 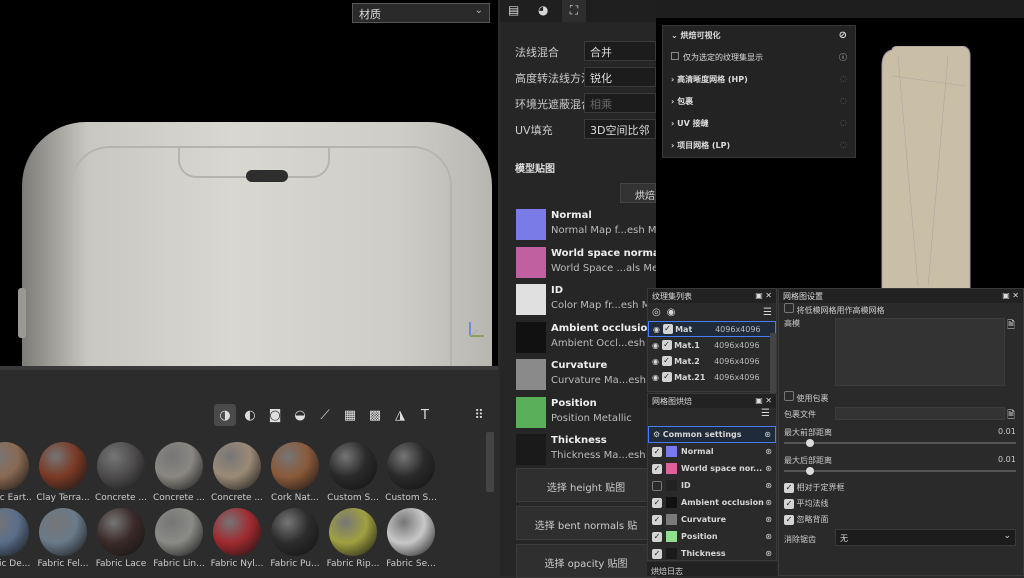 What do you see at coordinates (620, 51) in the screenshot?
I see `normal-mix-select: 合并` at bounding box center [620, 51].